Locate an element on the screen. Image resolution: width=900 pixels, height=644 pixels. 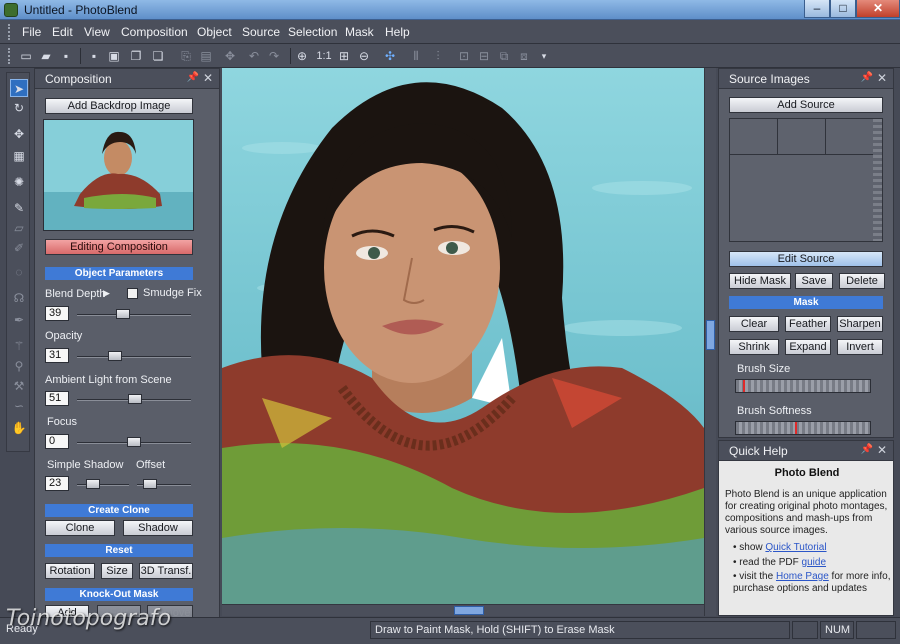
maximize-button: □ is located at coordinates (843, 9).